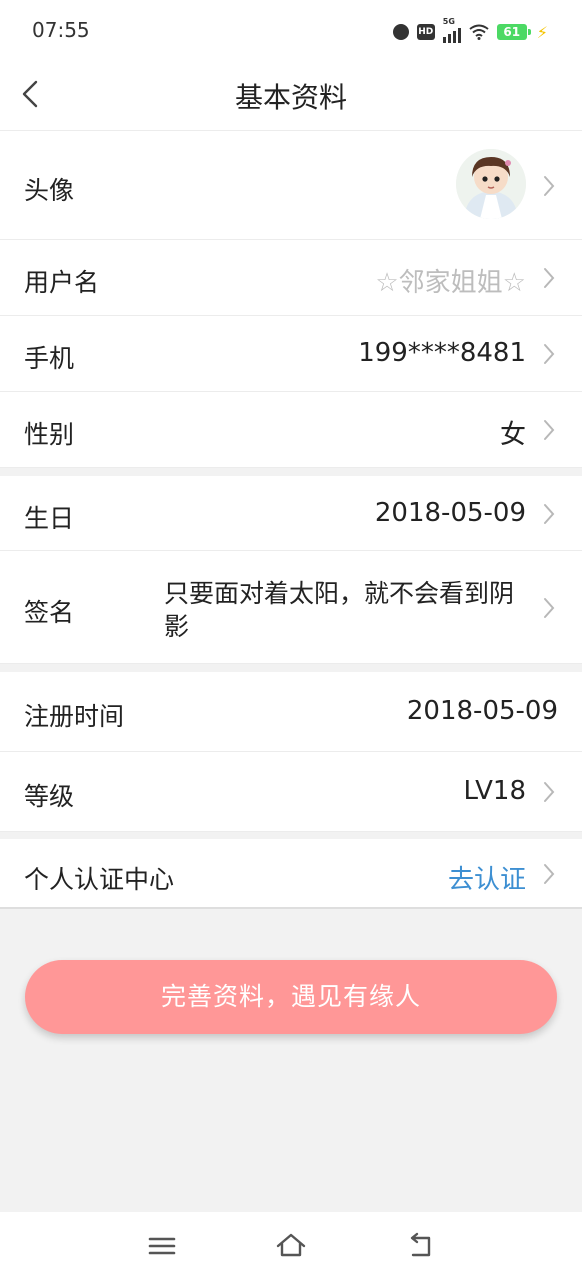 This screenshot has width=582, height=1280. What do you see at coordinates (49, 518) in the screenshot?
I see `birthday-label: 生日` at bounding box center [49, 518].